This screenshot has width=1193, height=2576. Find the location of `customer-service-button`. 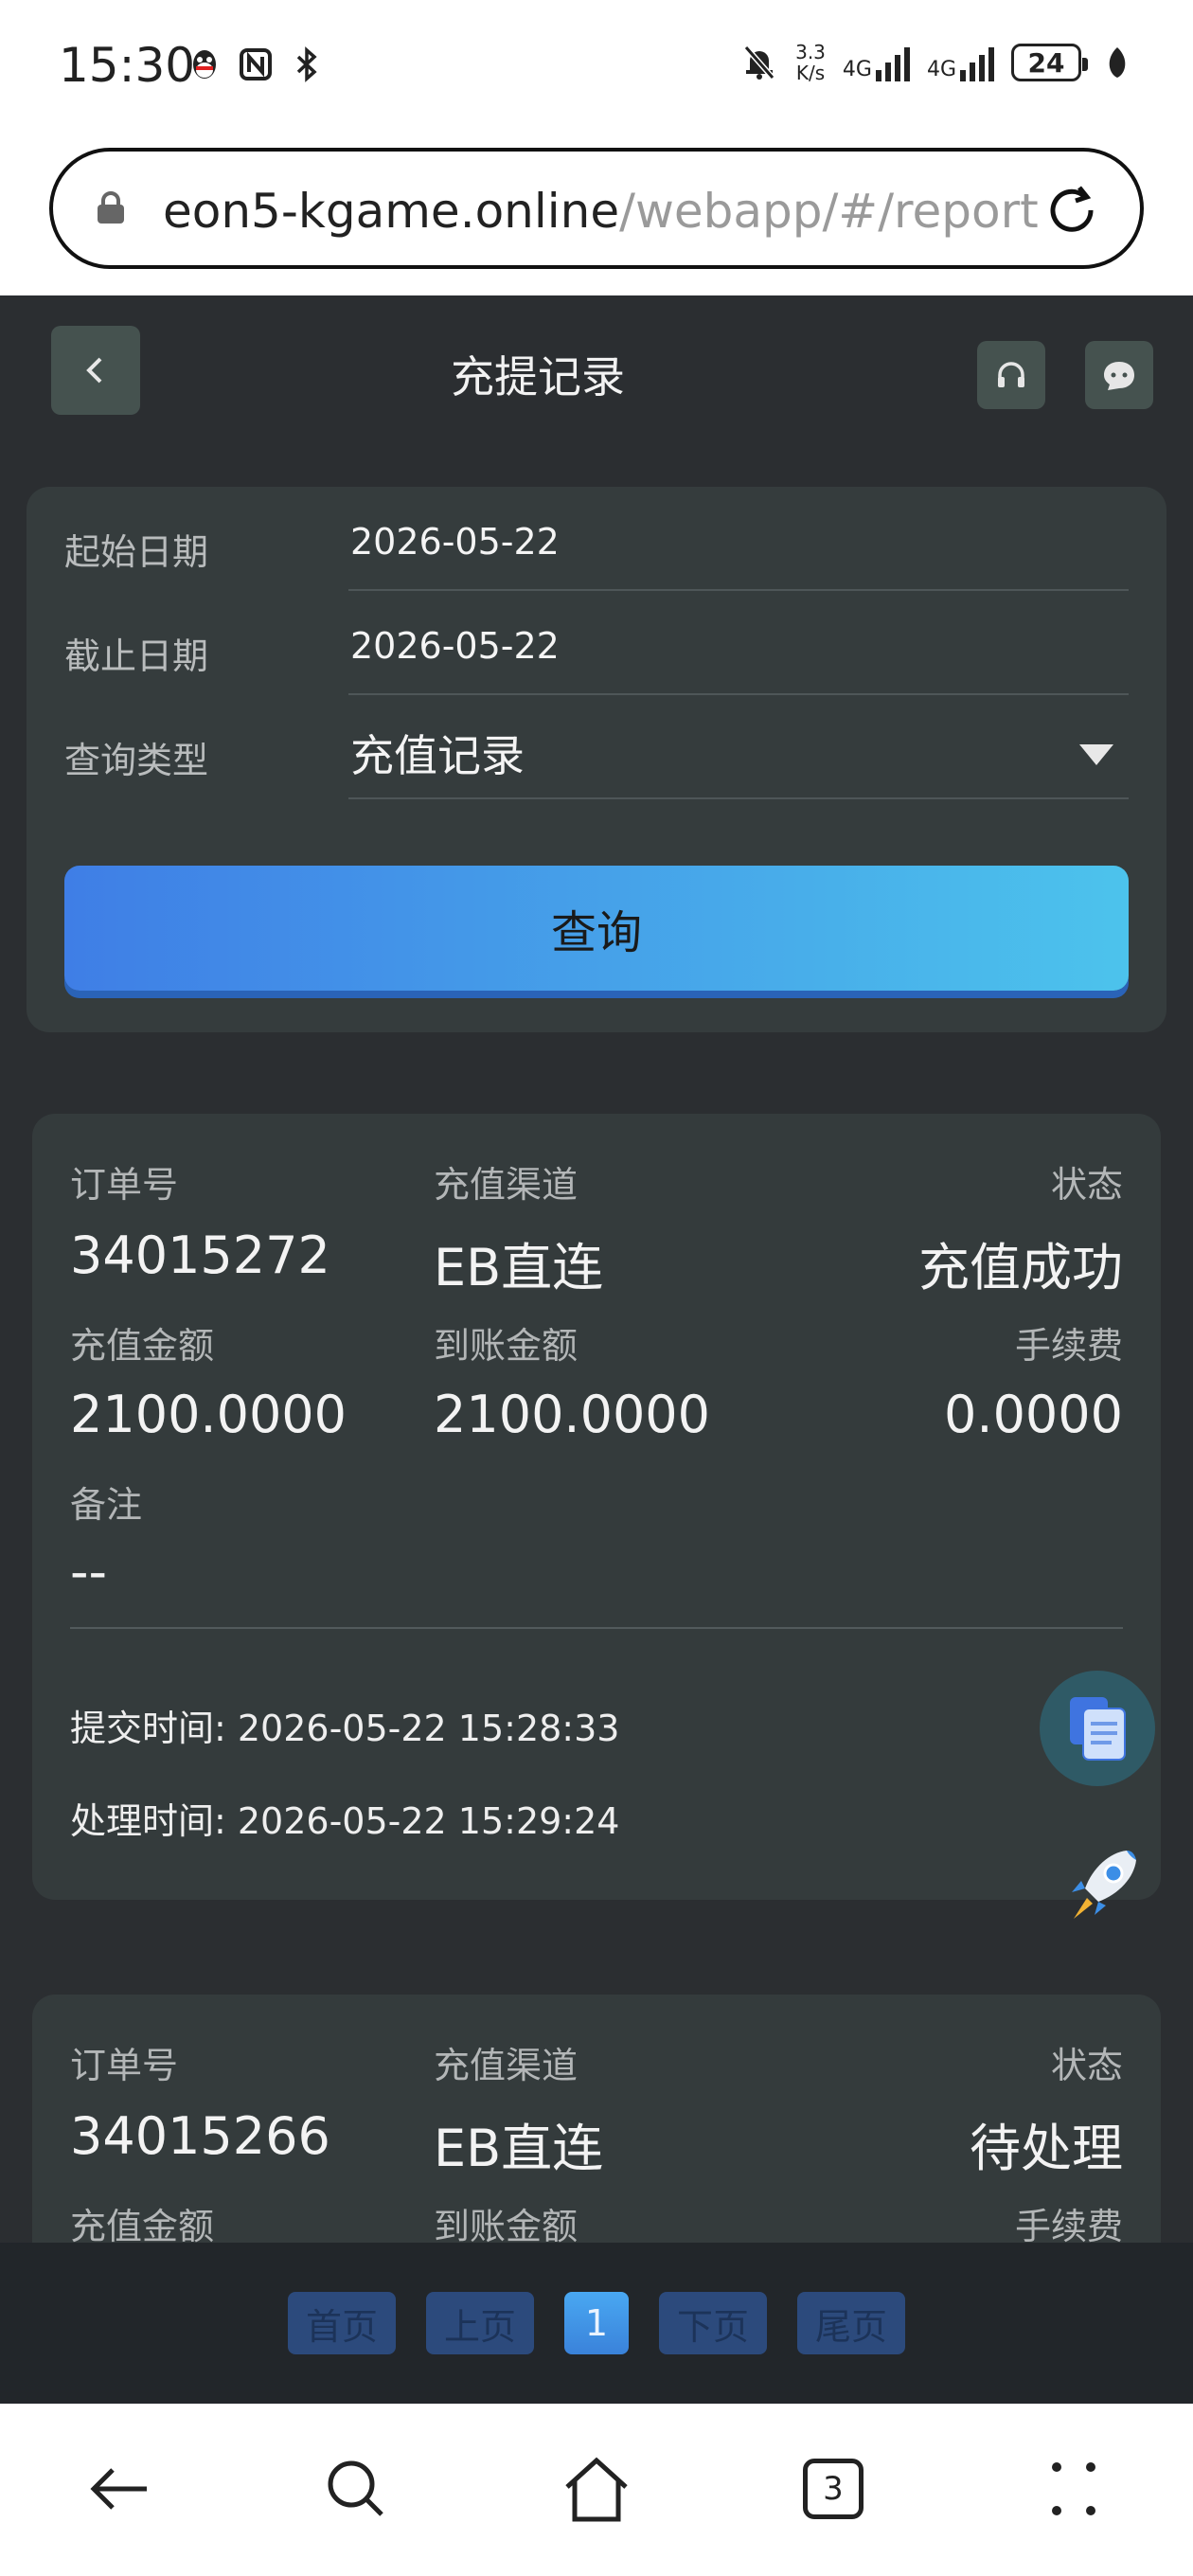

customer-service-button is located at coordinates (1011, 375).